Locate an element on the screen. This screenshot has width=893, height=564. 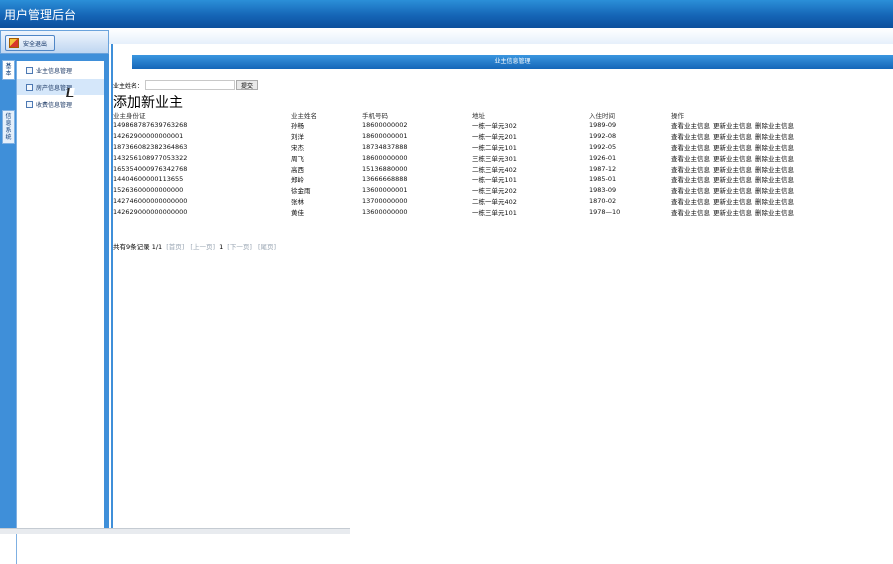
top-header: 用户管理后台 is located at coordinates (446, 14).